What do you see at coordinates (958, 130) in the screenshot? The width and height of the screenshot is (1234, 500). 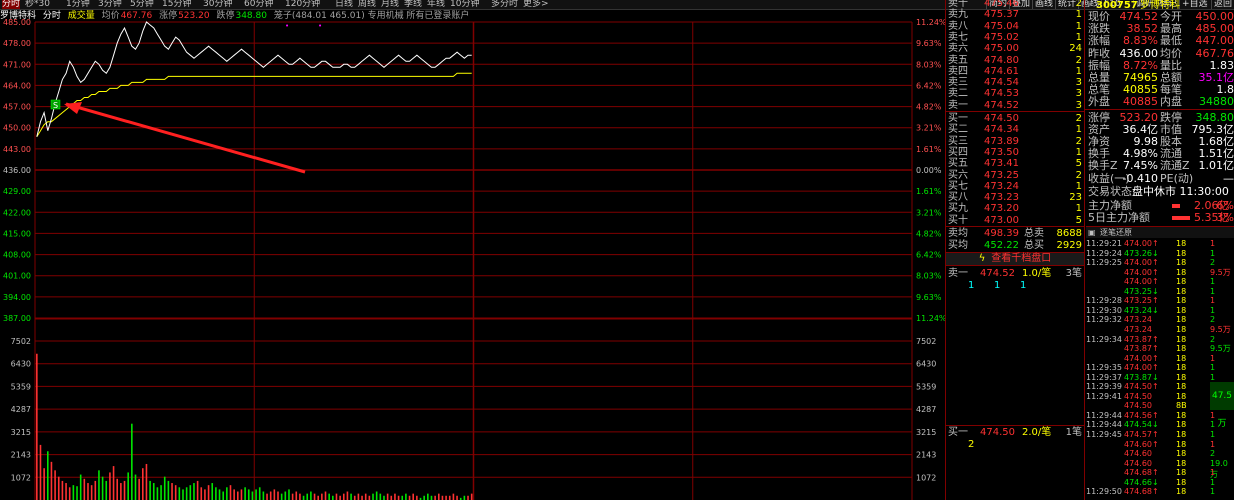 I see `level-name: 买二` at bounding box center [958, 130].